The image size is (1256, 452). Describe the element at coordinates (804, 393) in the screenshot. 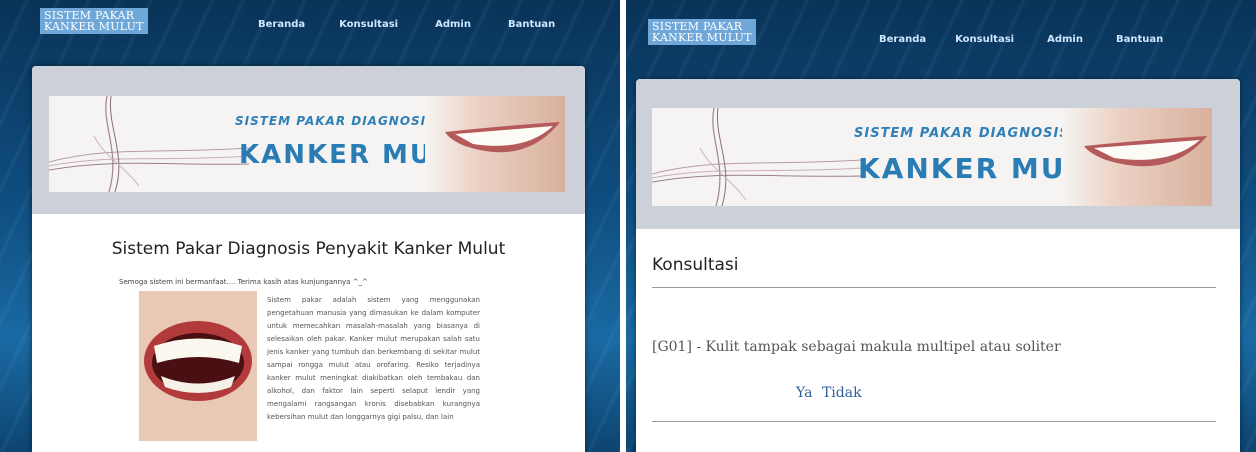

I see `answer-yes-link: Ya` at that location.